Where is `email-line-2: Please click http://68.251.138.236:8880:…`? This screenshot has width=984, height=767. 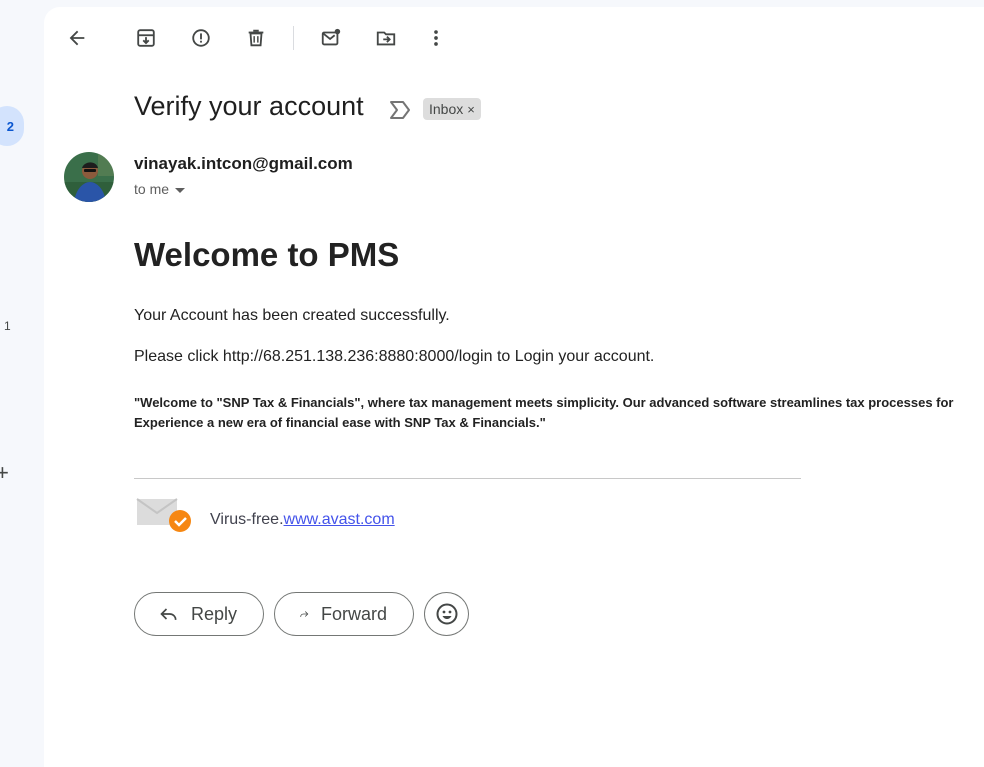
email-line-2: Please click http://68.251.138.236:8880:… is located at coordinates (394, 356).